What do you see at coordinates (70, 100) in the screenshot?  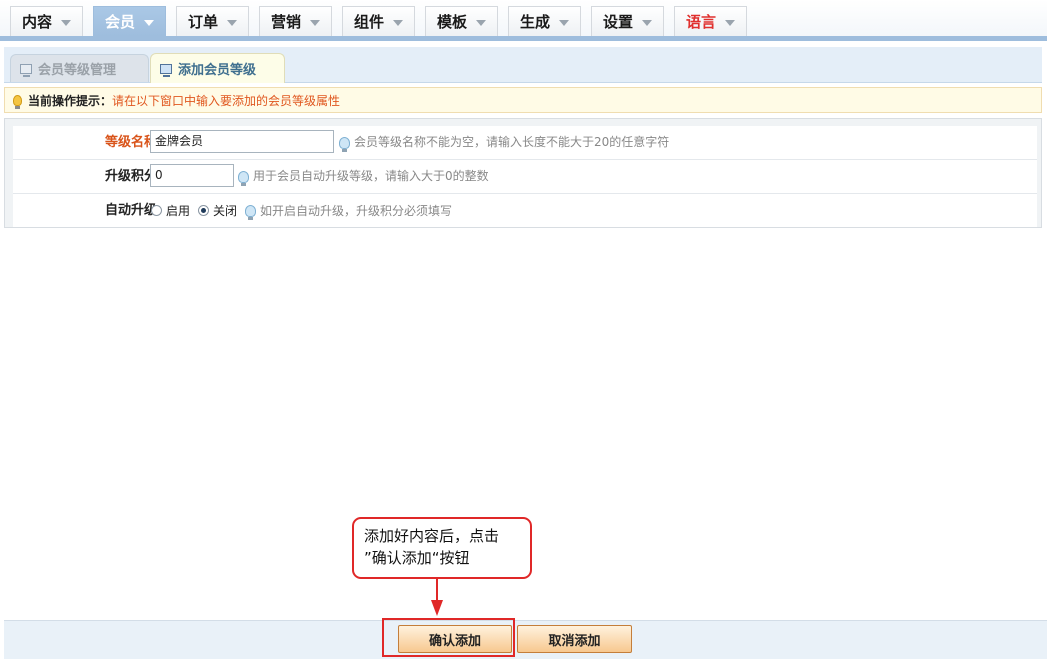 I see `tip-label: 当前操作提示：` at bounding box center [70, 100].